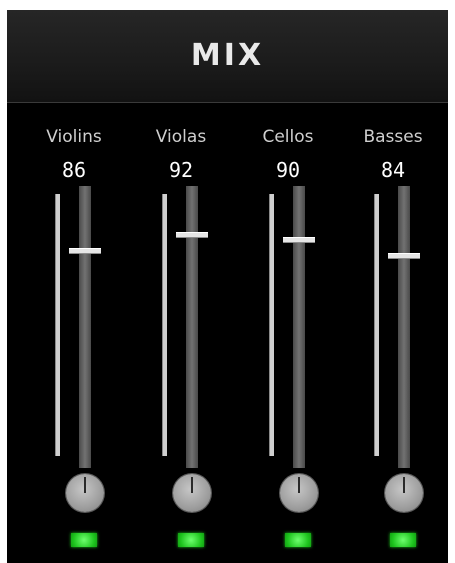 The image size is (455, 563). Describe the element at coordinates (74, 137) in the screenshot. I see `channel-label: Violins` at that location.